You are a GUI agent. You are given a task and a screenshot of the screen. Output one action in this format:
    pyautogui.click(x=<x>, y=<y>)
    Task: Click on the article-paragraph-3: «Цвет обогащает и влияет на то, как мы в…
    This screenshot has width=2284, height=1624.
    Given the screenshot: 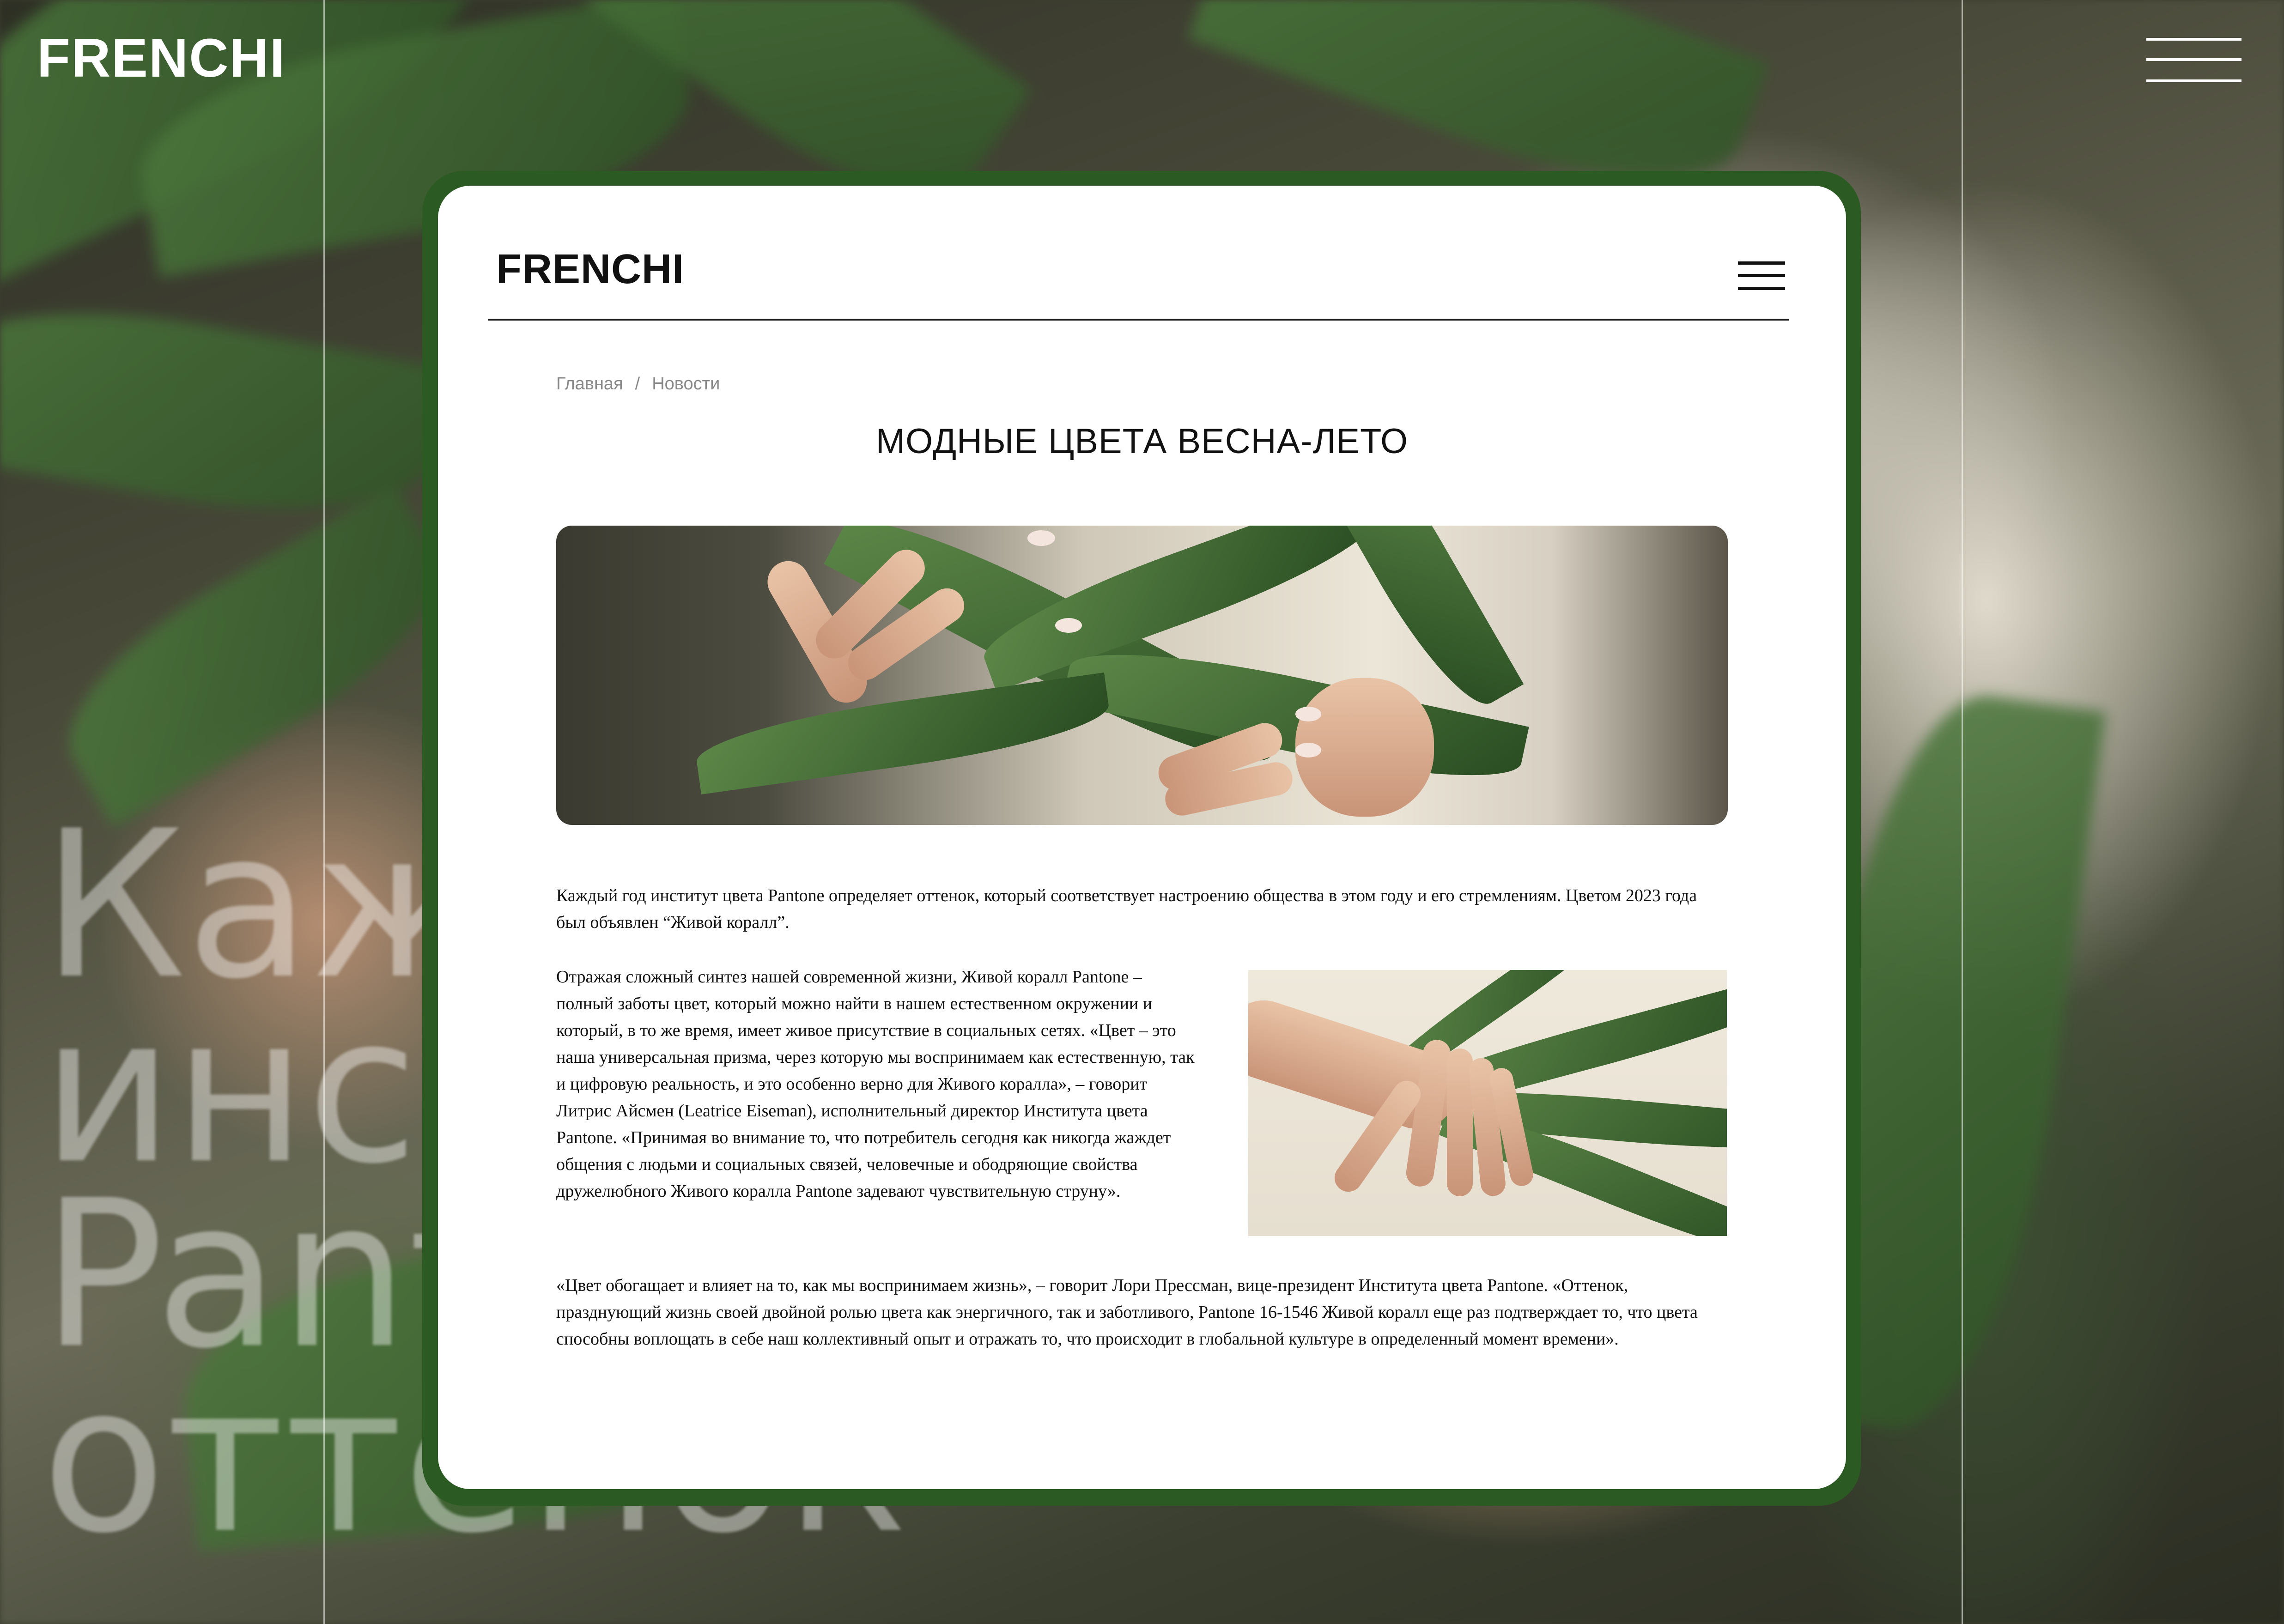 What is the action you would take?
    pyautogui.click(x=1127, y=1312)
    